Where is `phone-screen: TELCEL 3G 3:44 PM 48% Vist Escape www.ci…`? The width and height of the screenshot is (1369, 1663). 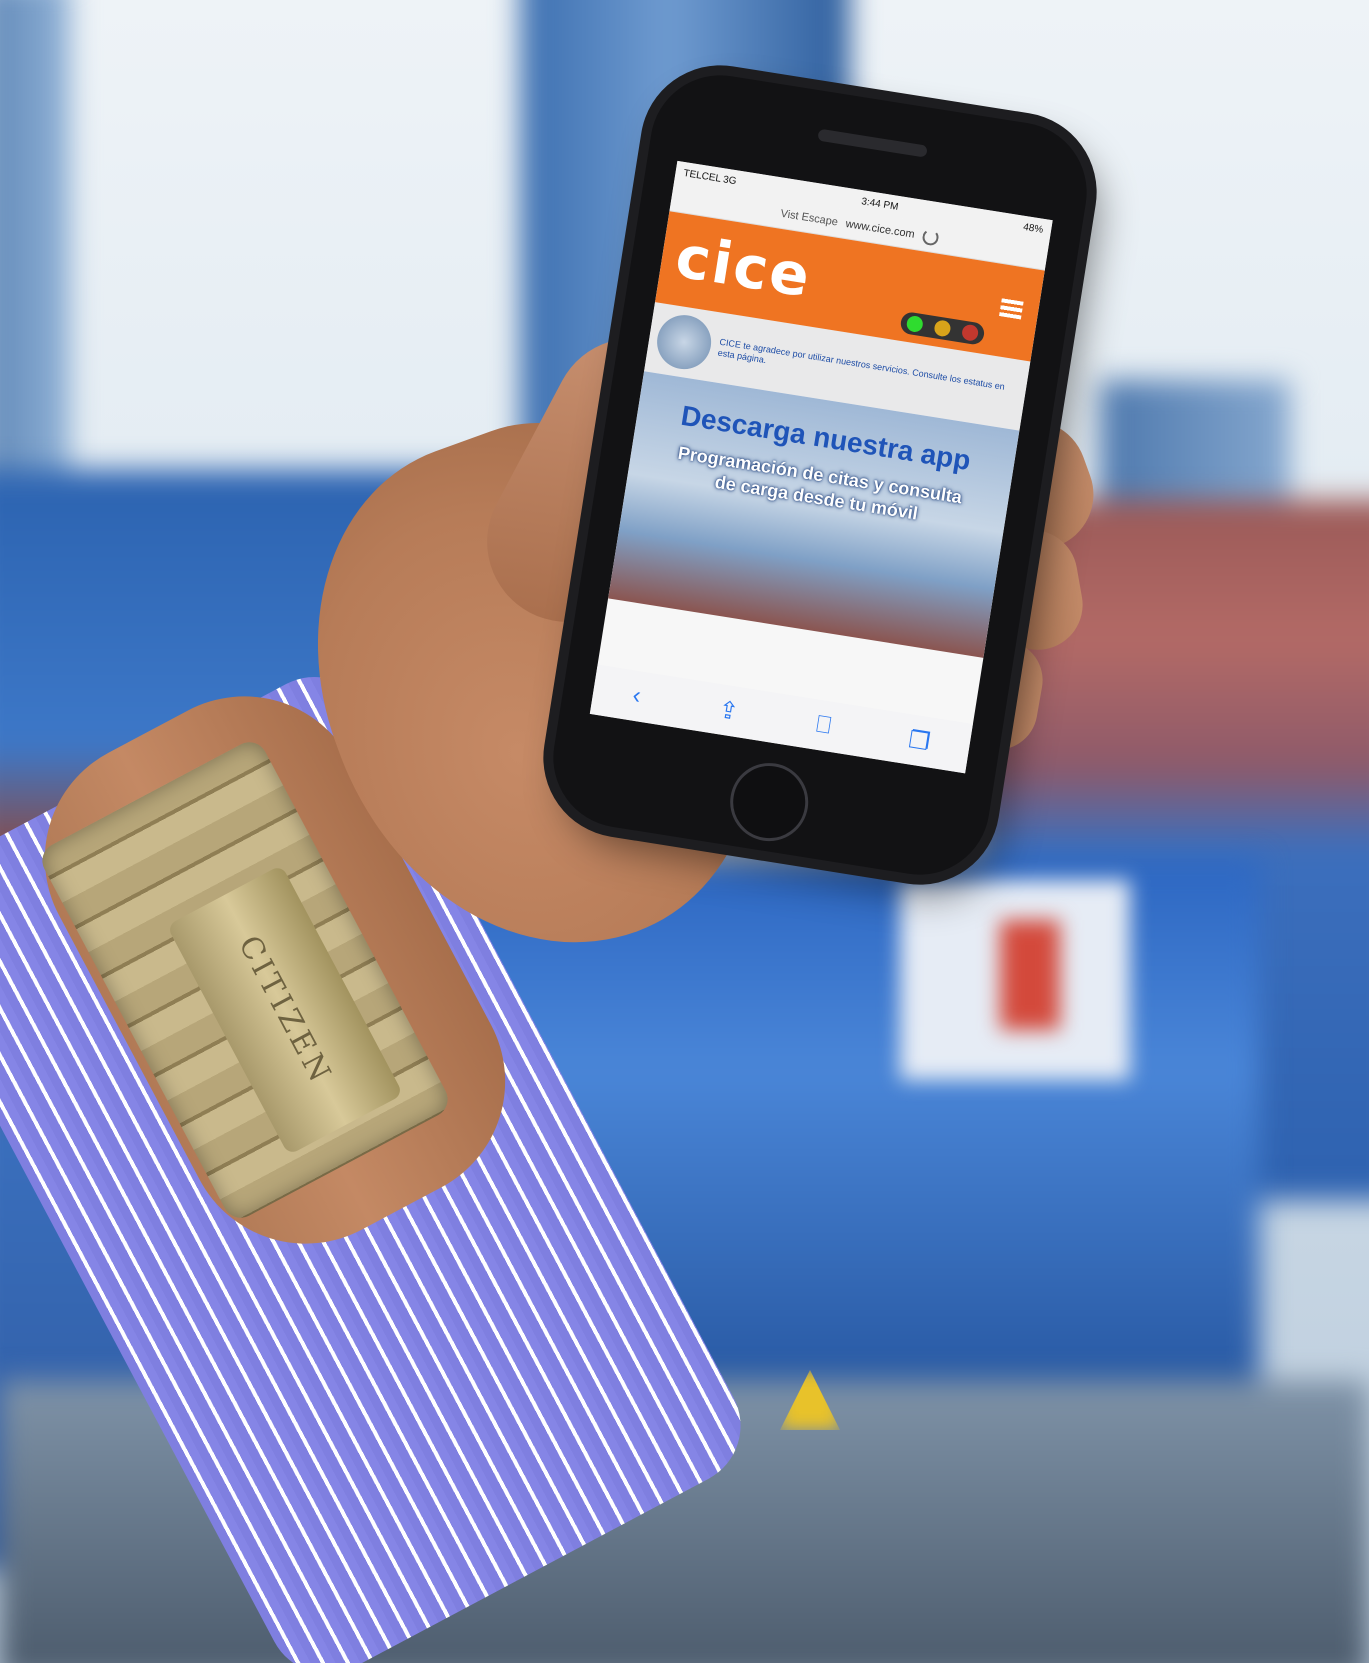
phone-screen: TELCEL 3G 3:44 PM 48% Vist Escape www.ci… is located at coordinates (821, 467).